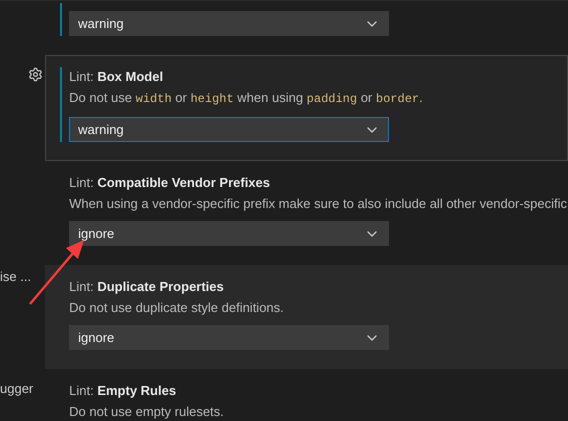 The image size is (568, 421). I want to click on setting-description: When using a vendor-specific prefix make sure to also include all other vendor-specific, so click(318, 204).